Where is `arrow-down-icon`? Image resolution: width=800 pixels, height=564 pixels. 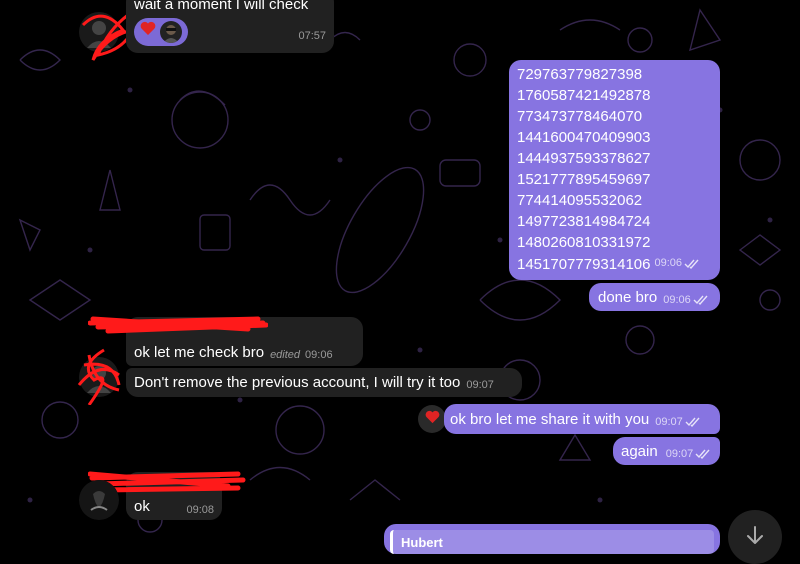
arrow-down-icon is located at coordinates (755, 537).